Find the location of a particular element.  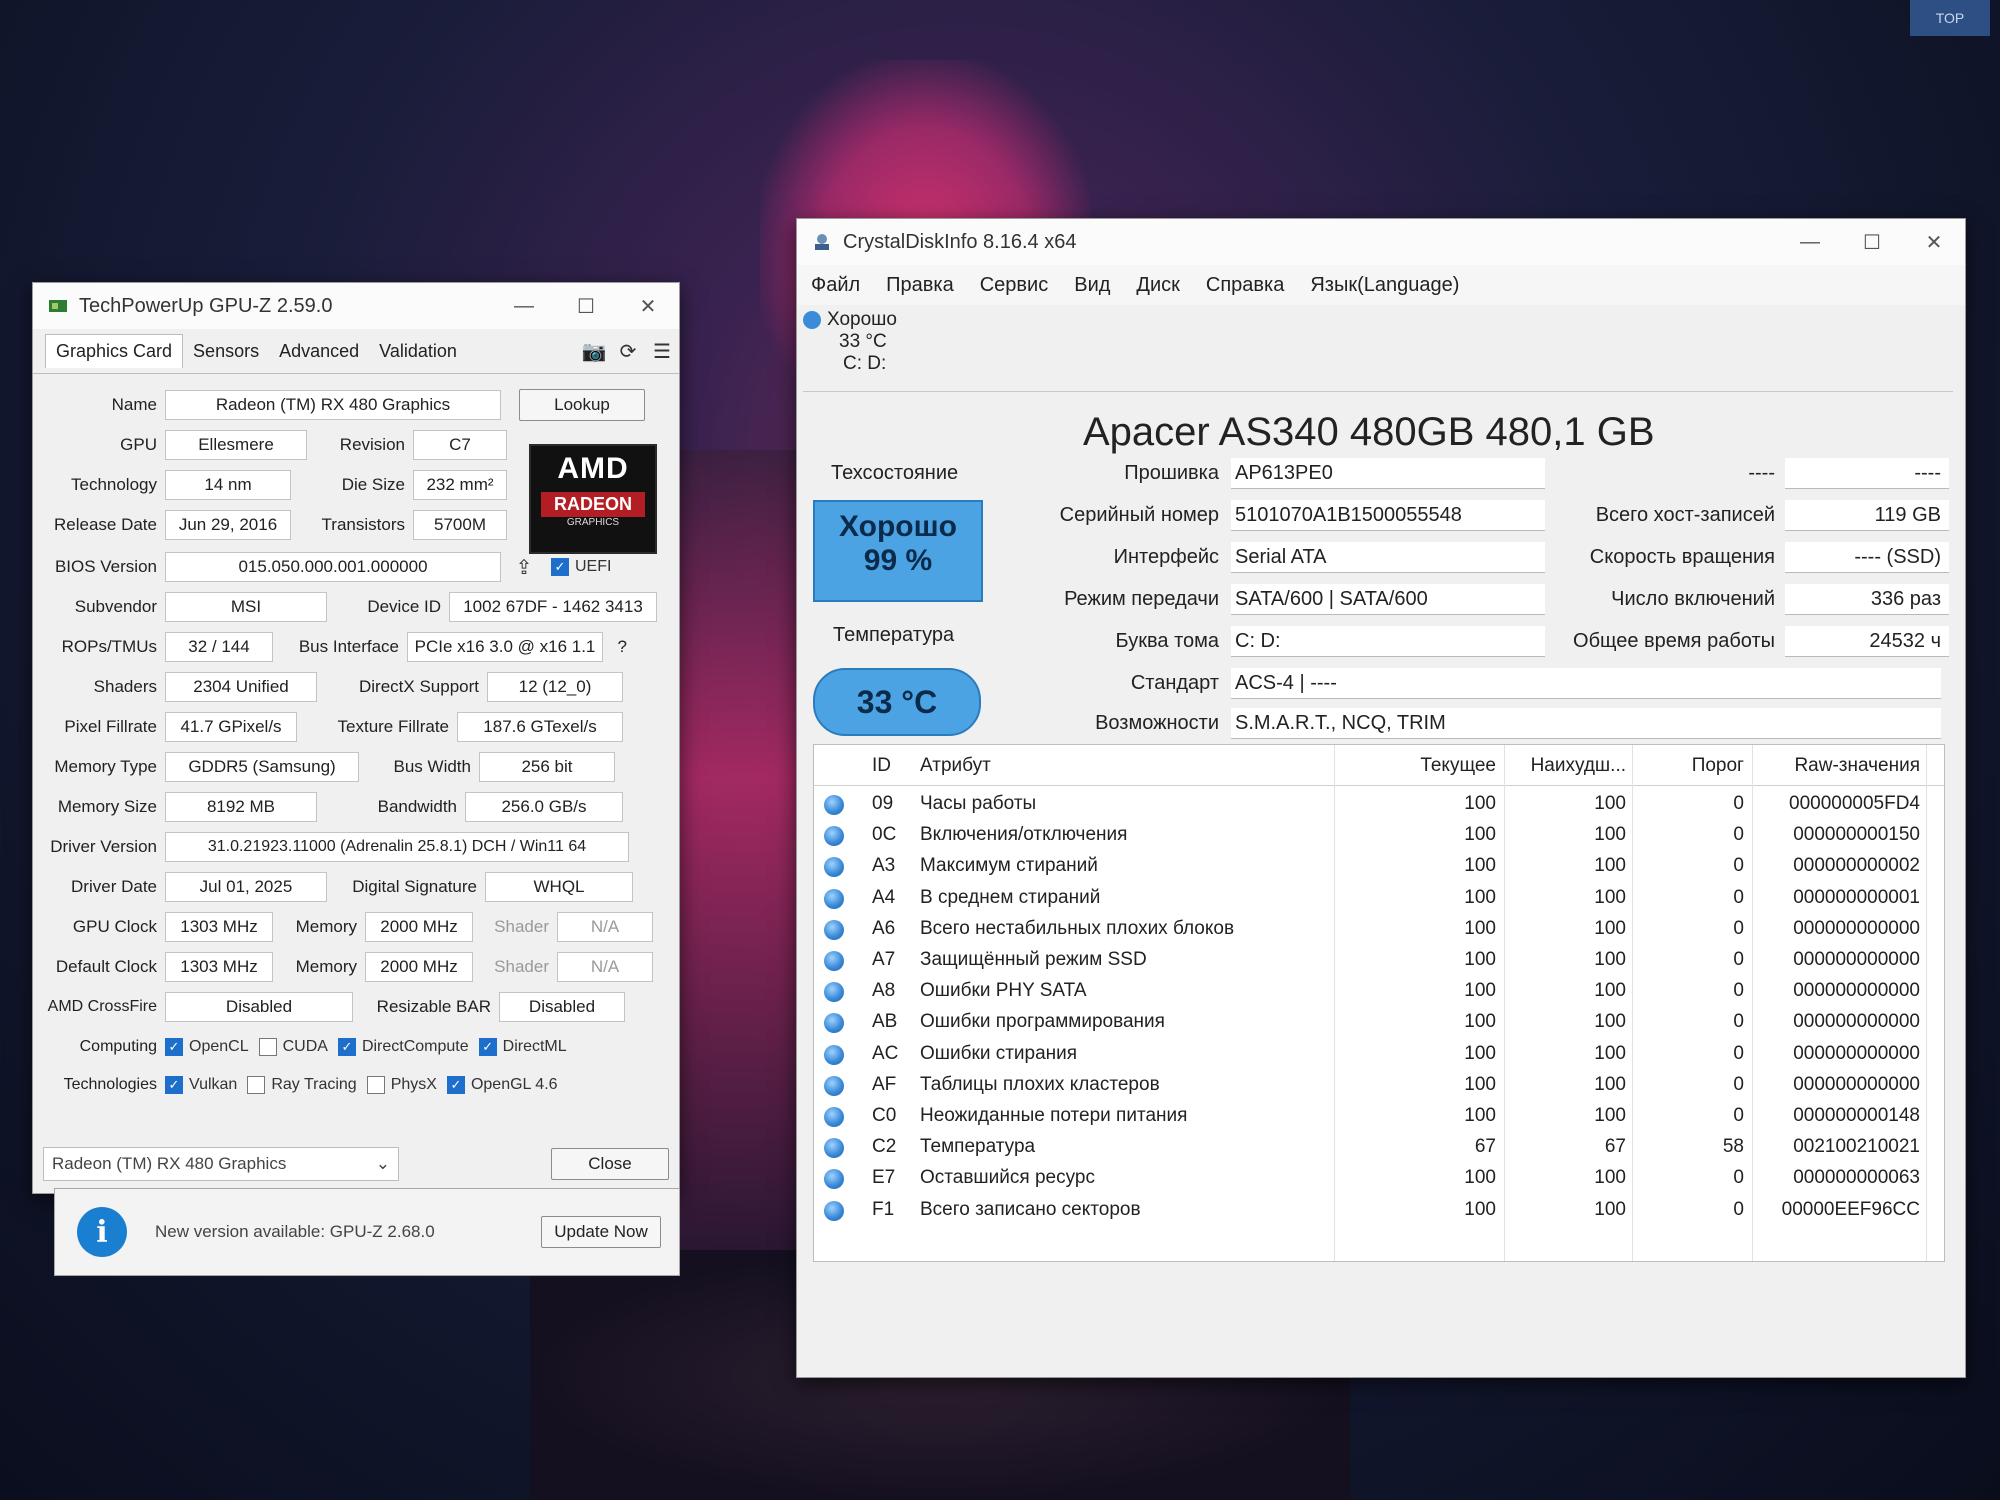

col-threshold: Порог is located at coordinates (1689, 766).